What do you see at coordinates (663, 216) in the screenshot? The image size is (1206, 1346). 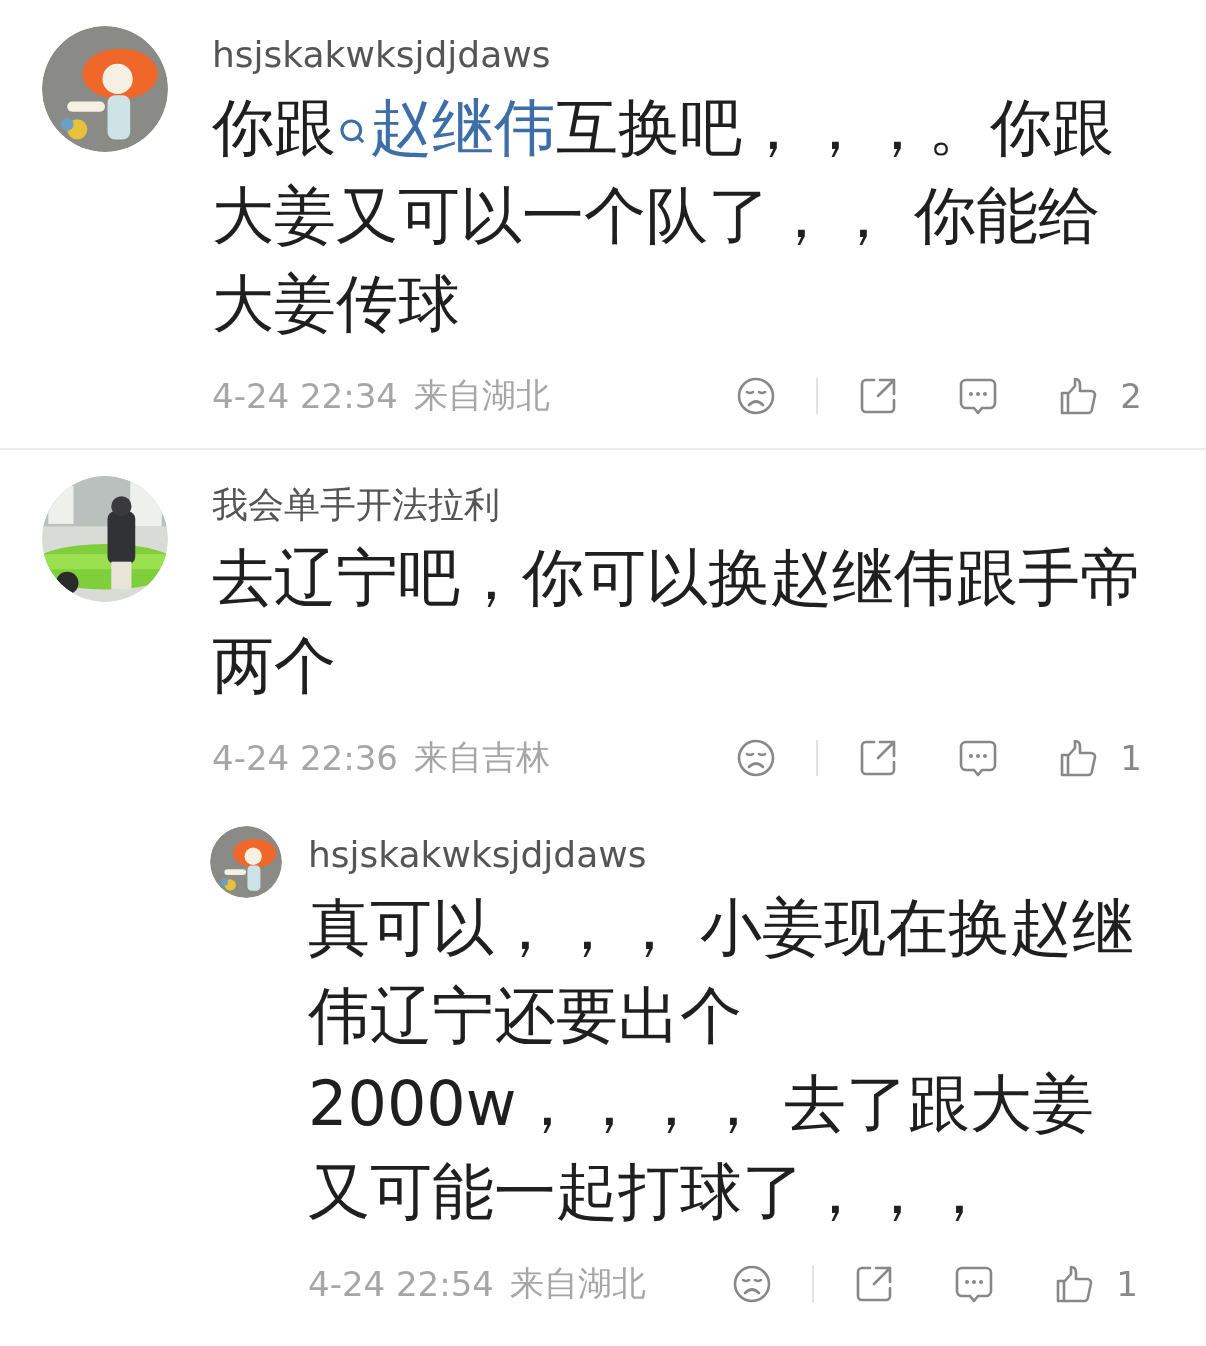 I see `comment-text: 你跟 赵继伟互换吧，，，。你跟大姜又可以一个队了，， 你能给大姜传球` at bounding box center [663, 216].